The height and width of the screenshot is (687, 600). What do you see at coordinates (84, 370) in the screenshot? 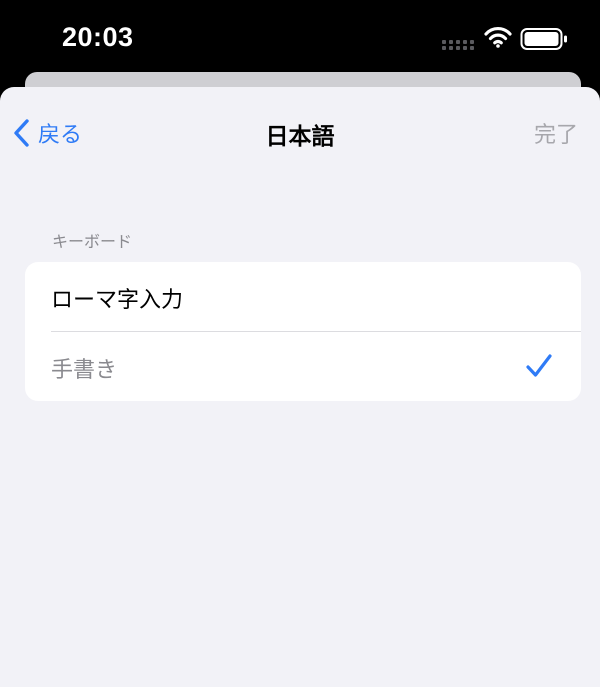
I see `keyboard-item-label: 手書き` at bounding box center [84, 370].